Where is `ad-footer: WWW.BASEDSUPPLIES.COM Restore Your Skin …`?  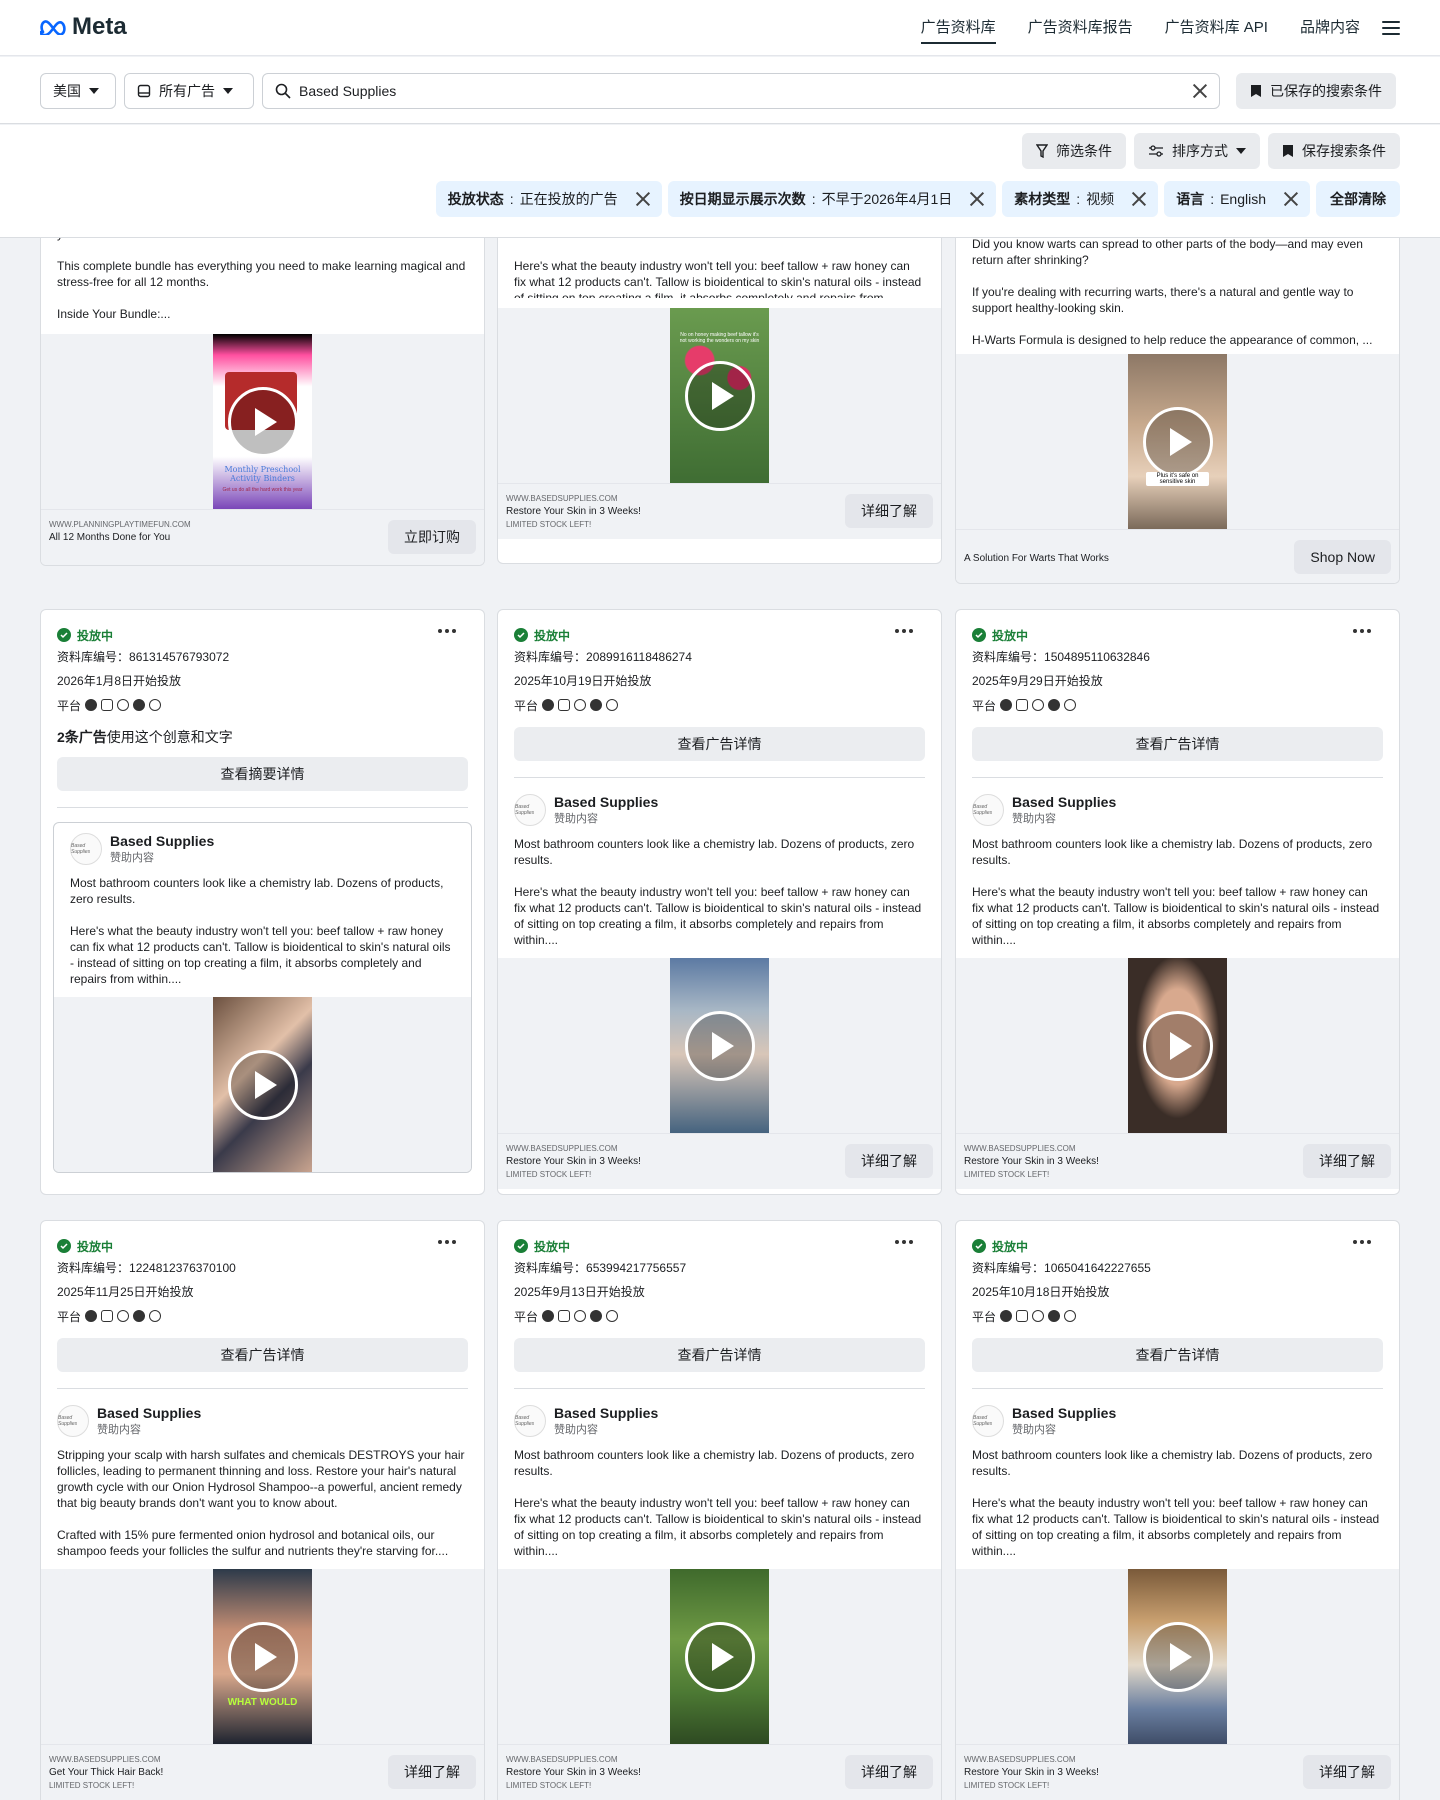
ad-footer: WWW.BASEDSUPPLIES.COM Restore Your Skin … is located at coordinates (1177, 1161).